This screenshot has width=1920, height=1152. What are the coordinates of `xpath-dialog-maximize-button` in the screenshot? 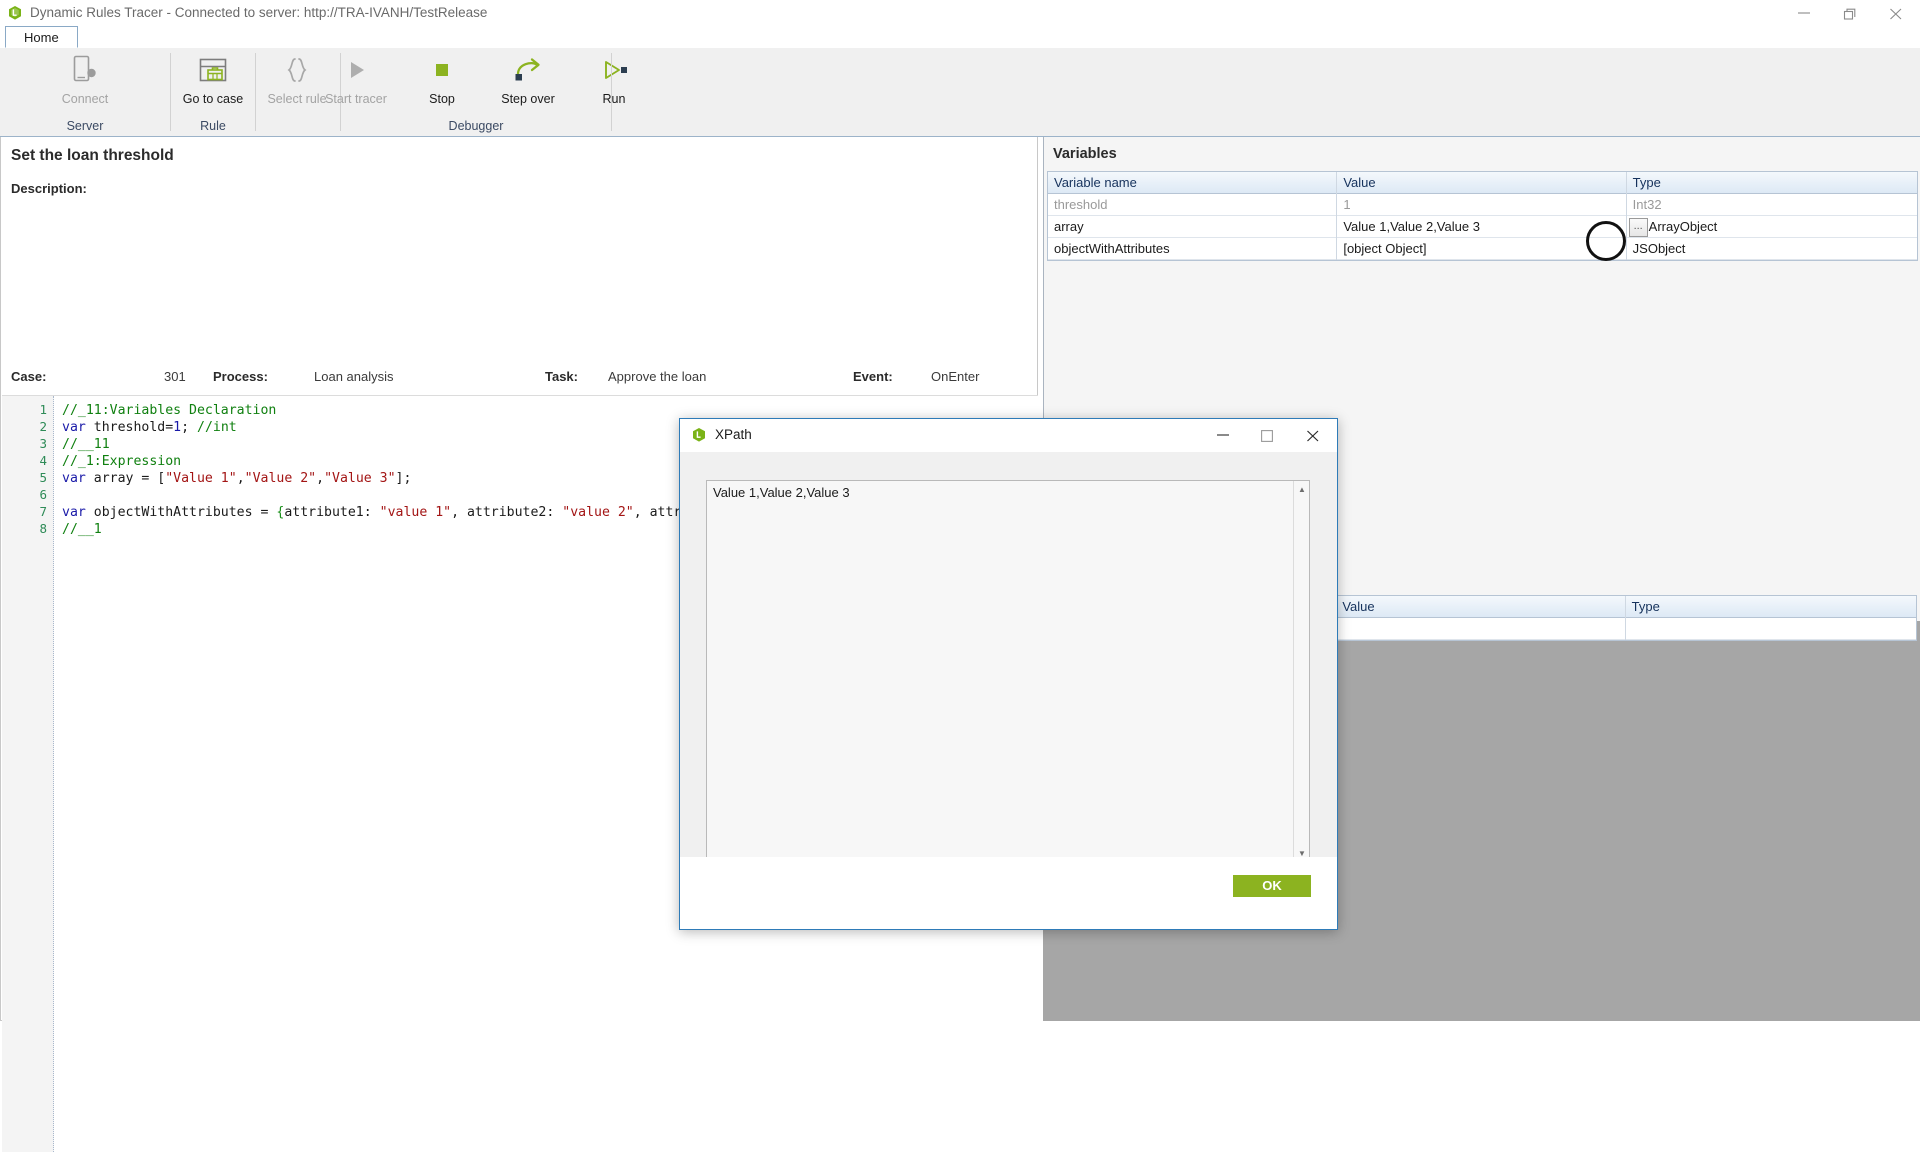 It's located at (1268, 434).